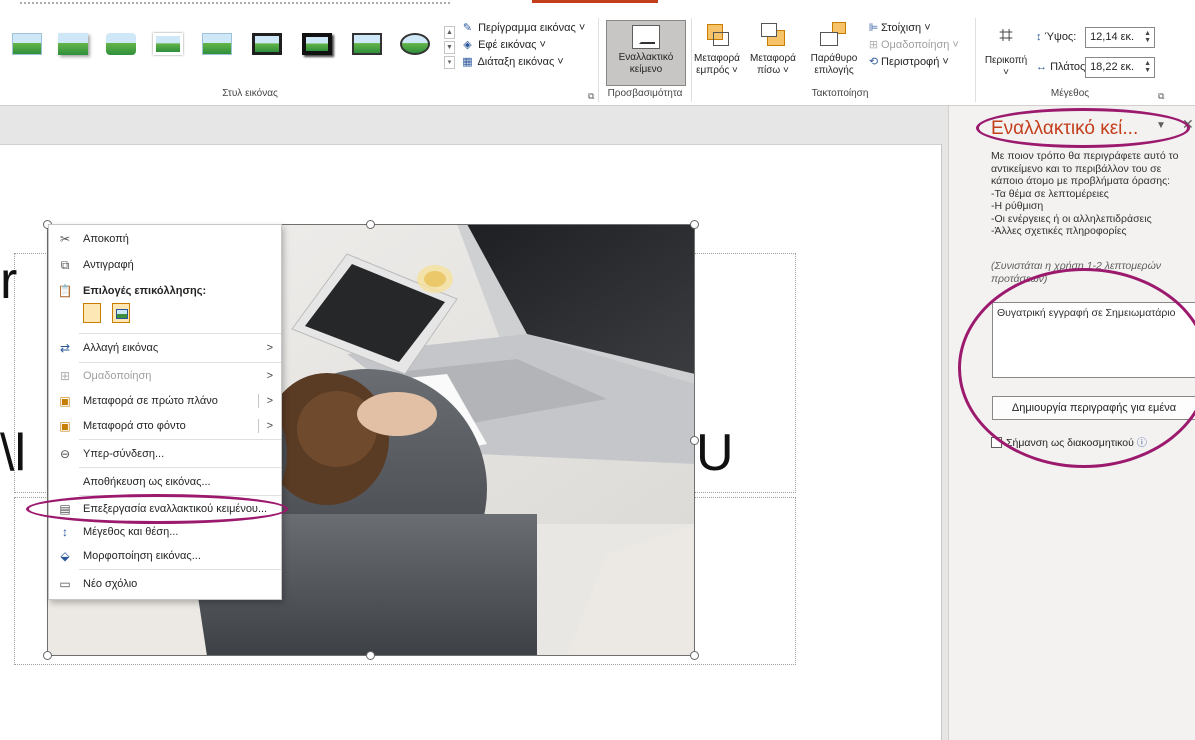 This screenshot has width=1195, height=740. I want to click on picture-layout-button: ▦ Διάταξη εικόνας ˅, so click(525, 62).